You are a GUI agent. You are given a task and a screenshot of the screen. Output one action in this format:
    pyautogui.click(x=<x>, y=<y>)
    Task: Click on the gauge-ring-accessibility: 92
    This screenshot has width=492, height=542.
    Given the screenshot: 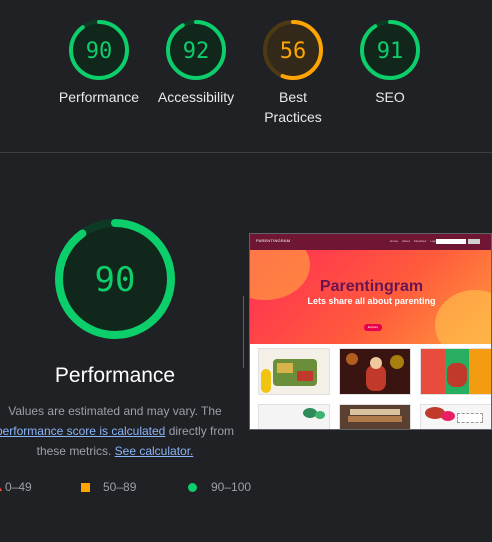 What is the action you would take?
    pyautogui.click(x=196, y=50)
    